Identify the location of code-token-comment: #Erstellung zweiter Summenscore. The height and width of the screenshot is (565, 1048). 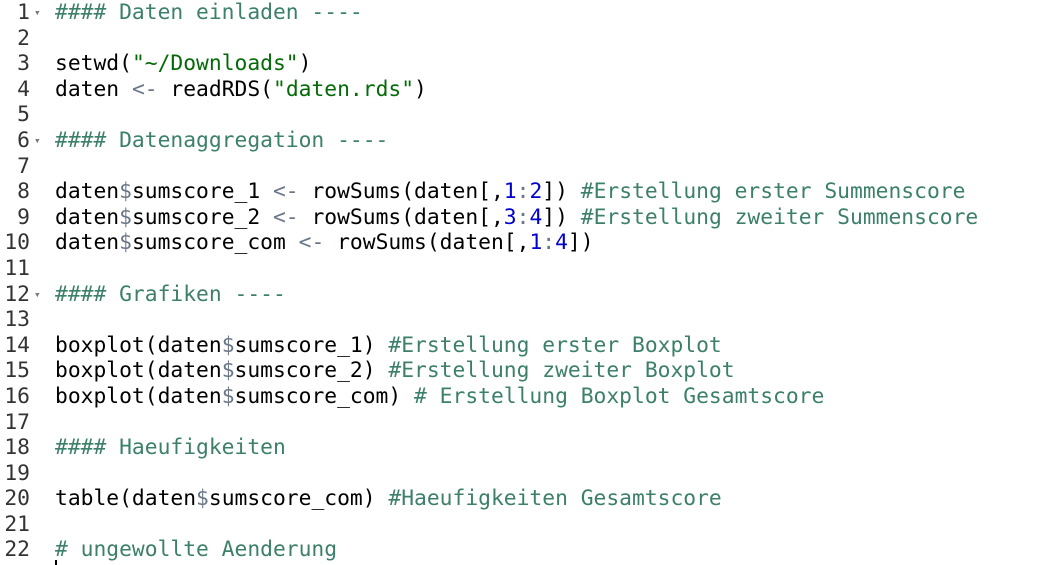
(779, 217).